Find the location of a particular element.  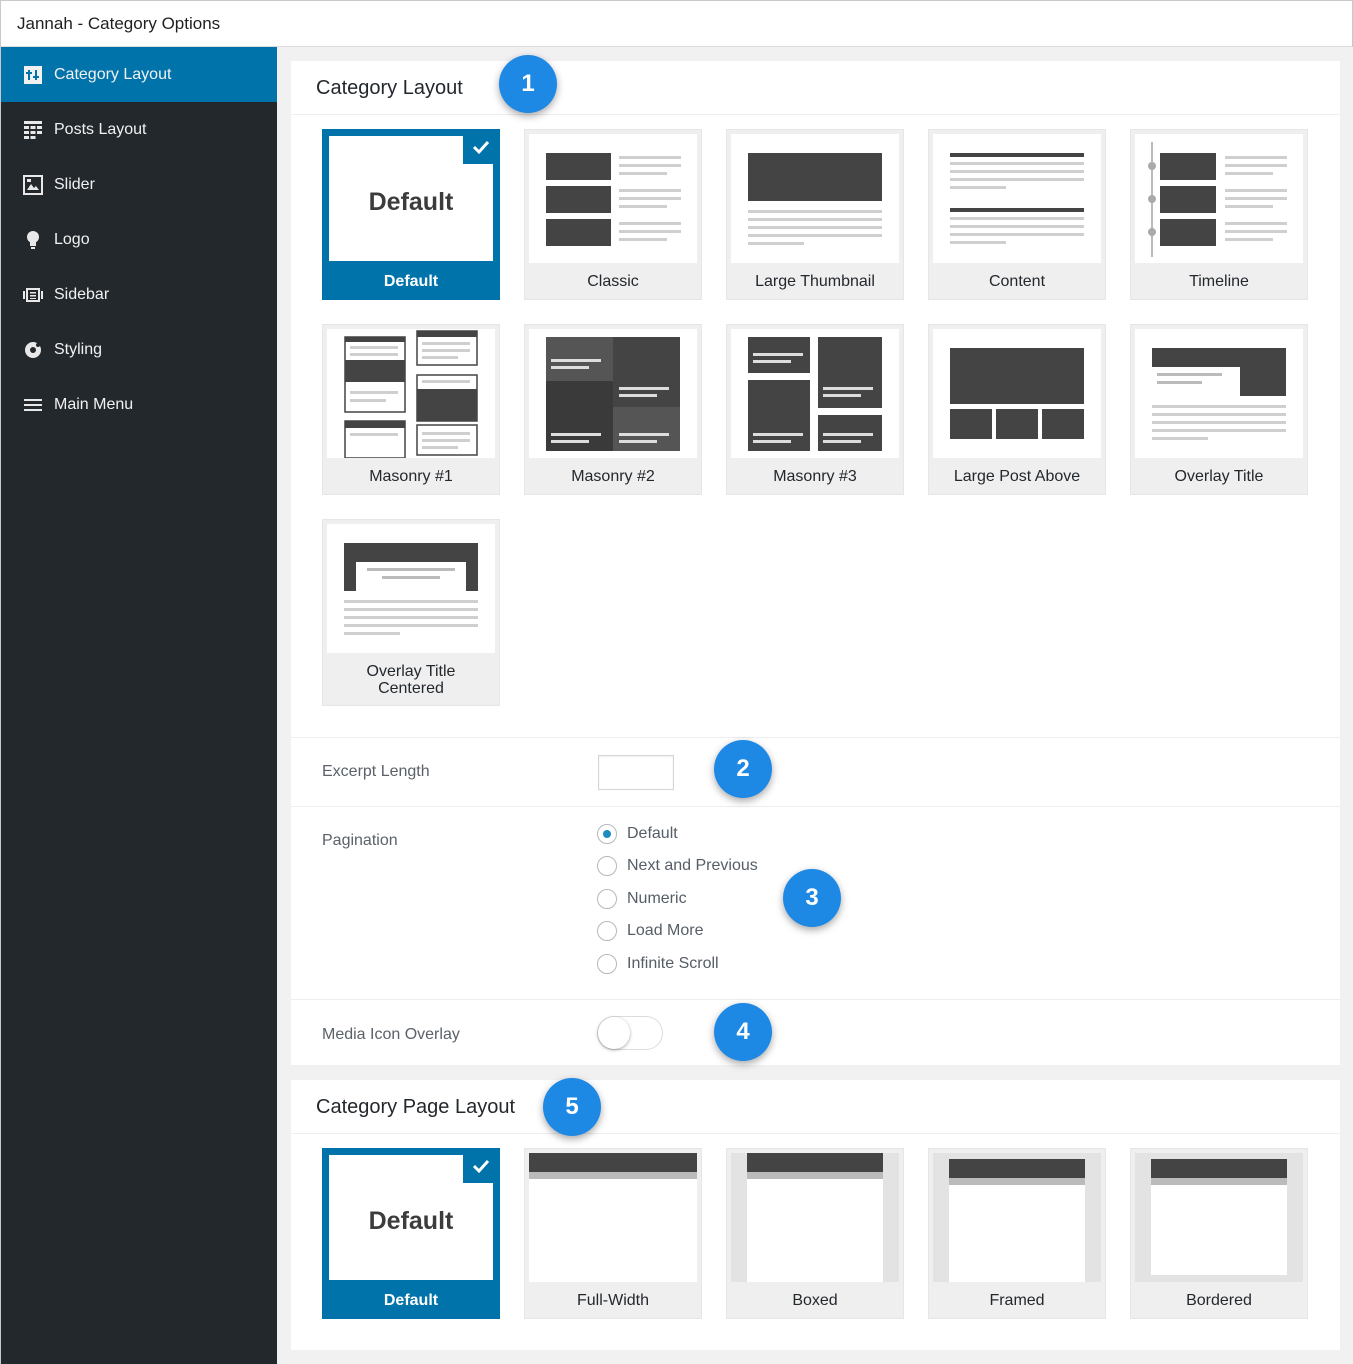

option-label: Large Thumbnail is located at coordinates (815, 281).